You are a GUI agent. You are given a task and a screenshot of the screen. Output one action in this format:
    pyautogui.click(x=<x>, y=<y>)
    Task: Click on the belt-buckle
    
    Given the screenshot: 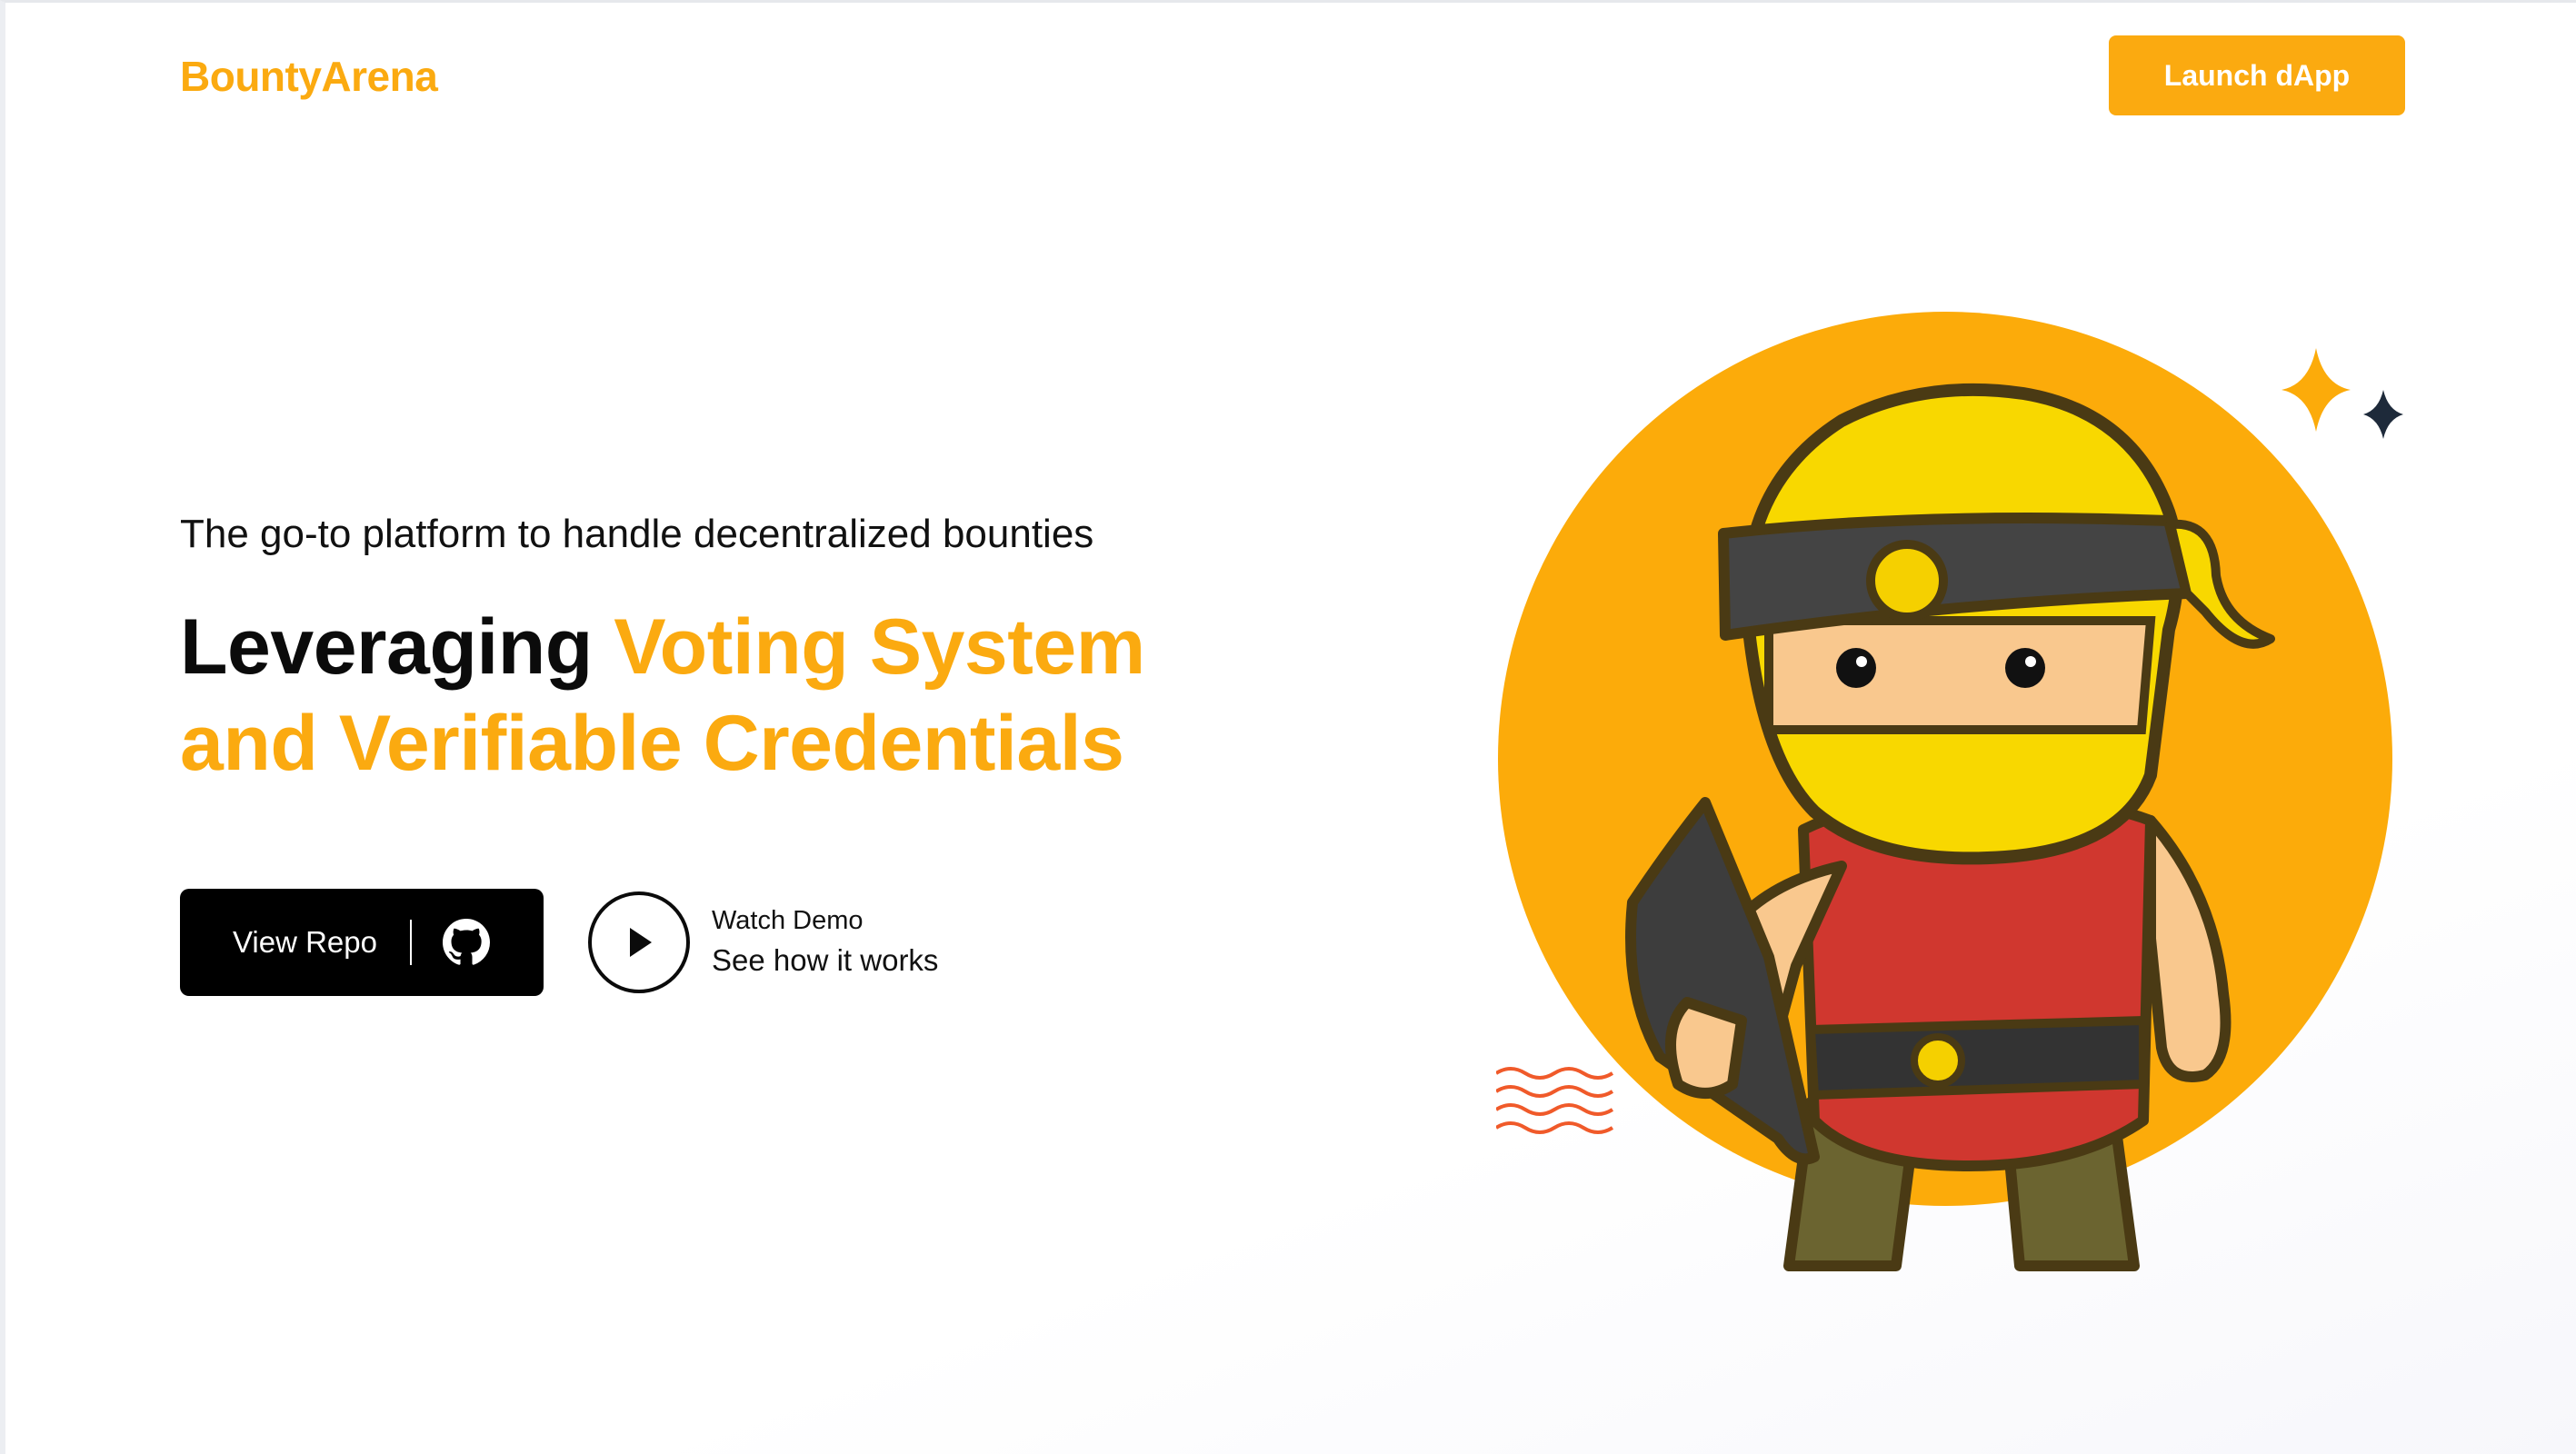 What is the action you would take?
    pyautogui.click(x=1938, y=1060)
    